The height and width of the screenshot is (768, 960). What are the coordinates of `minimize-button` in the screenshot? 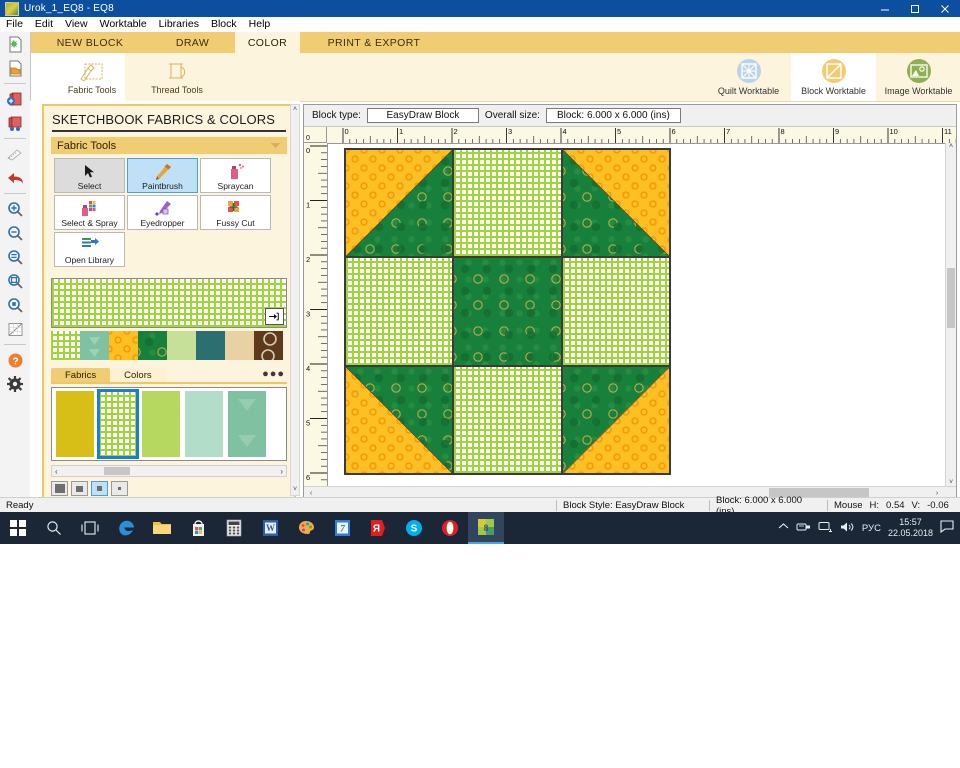 It's located at (885, 8).